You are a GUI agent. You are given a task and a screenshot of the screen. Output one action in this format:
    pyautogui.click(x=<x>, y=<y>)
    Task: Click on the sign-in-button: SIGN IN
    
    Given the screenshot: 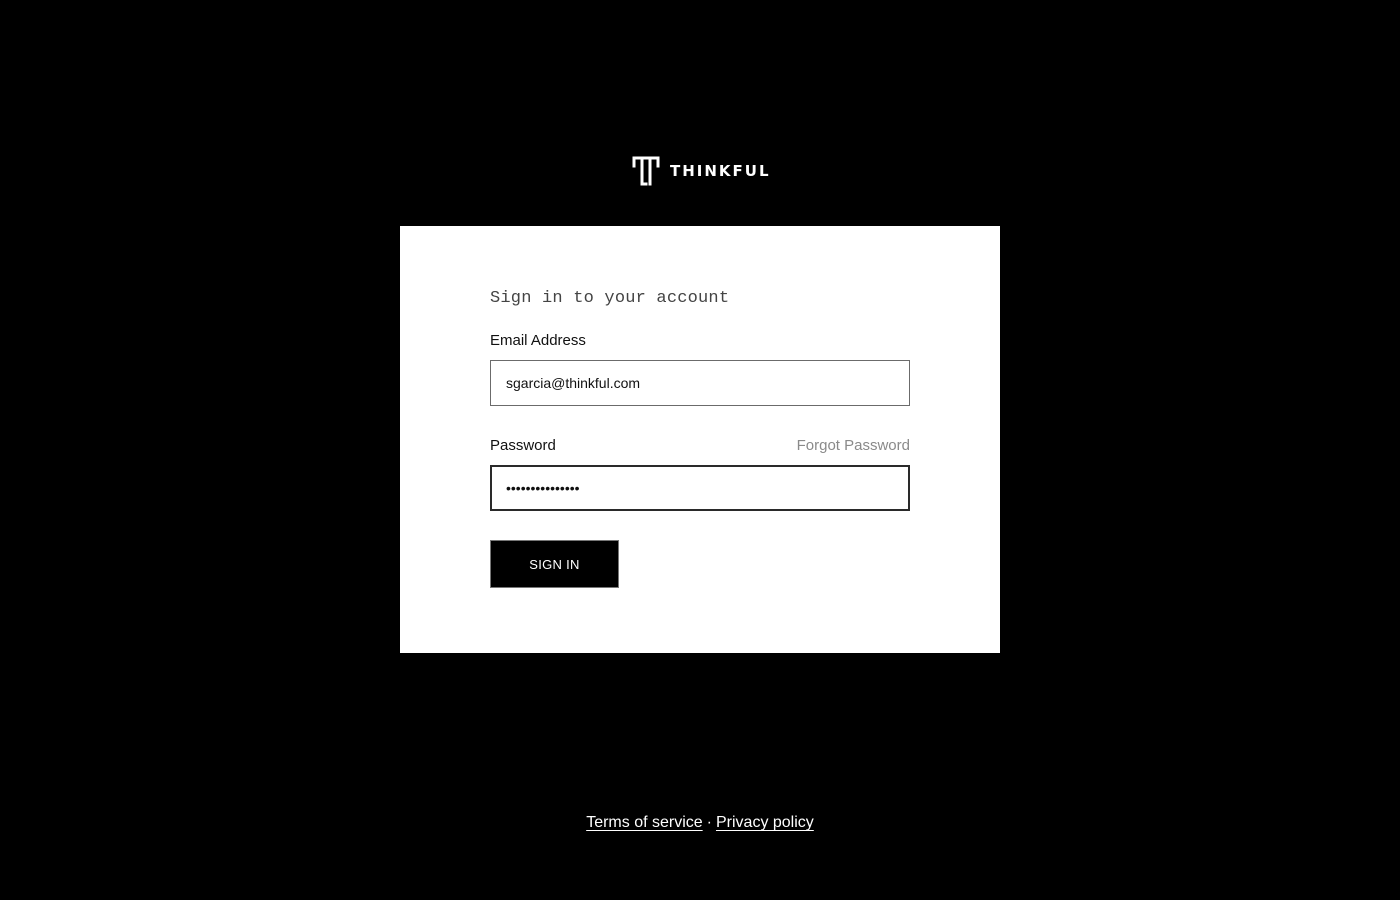 What is the action you would take?
    pyautogui.click(x=554, y=564)
    